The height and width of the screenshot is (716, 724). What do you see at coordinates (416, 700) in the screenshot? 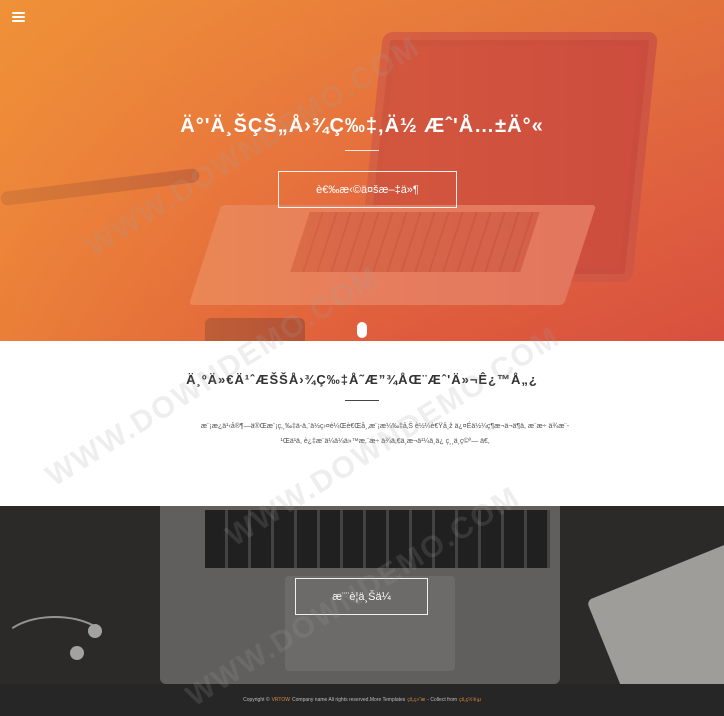
I see `templates-link: çš„ç»“æ` at bounding box center [416, 700].